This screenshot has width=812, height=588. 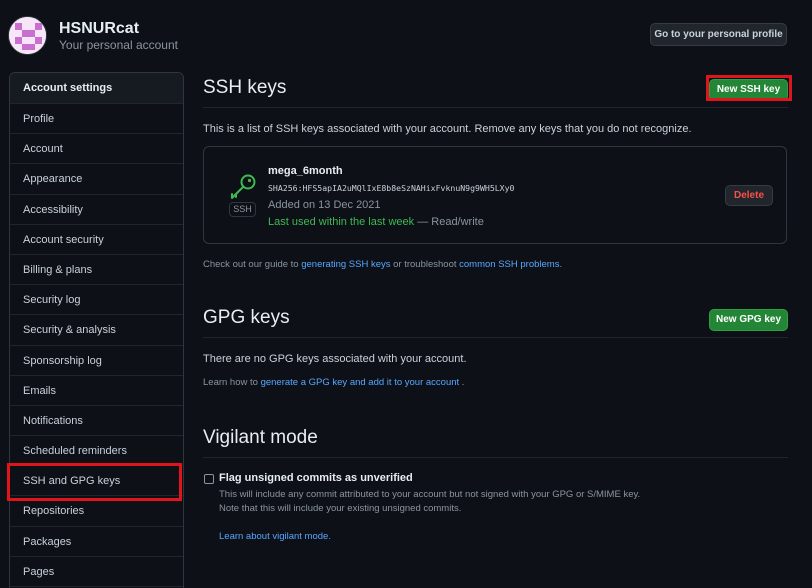 What do you see at coordinates (96, 240) in the screenshot?
I see `sidebar-item-account-security: Account security` at bounding box center [96, 240].